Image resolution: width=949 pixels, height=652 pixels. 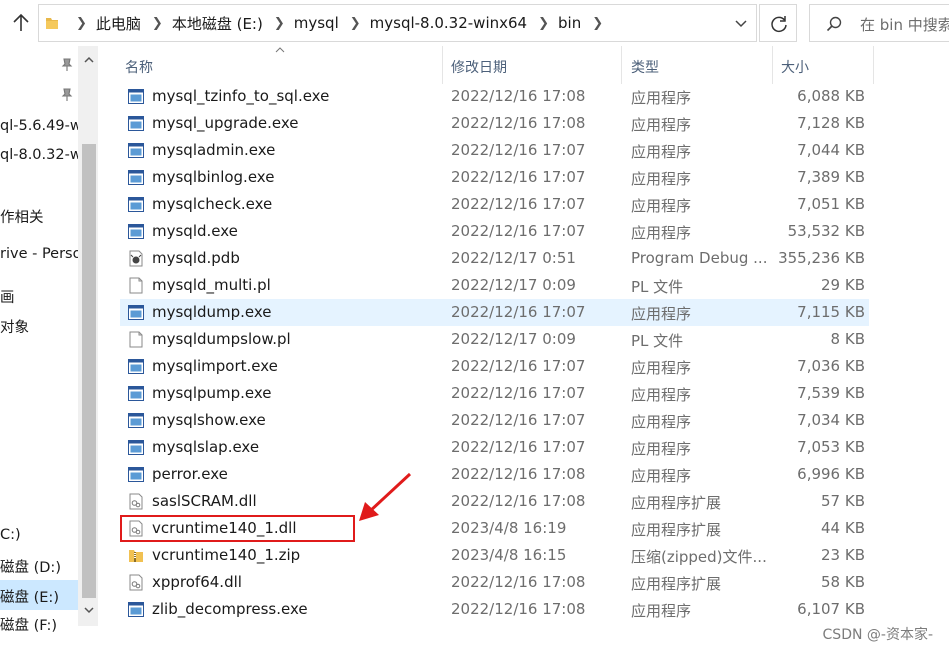 What do you see at coordinates (226, 555) in the screenshot?
I see `file-name: vcruntime140_1.zip` at bounding box center [226, 555].